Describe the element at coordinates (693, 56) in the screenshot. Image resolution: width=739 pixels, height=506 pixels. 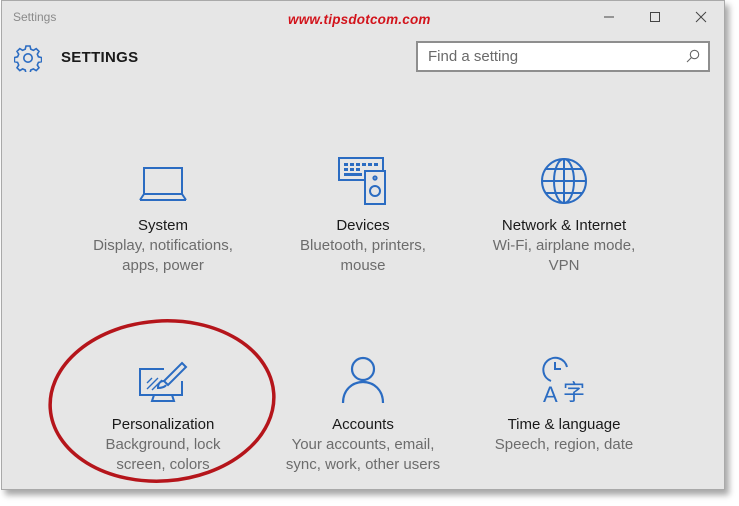
I see `search-icon` at that location.